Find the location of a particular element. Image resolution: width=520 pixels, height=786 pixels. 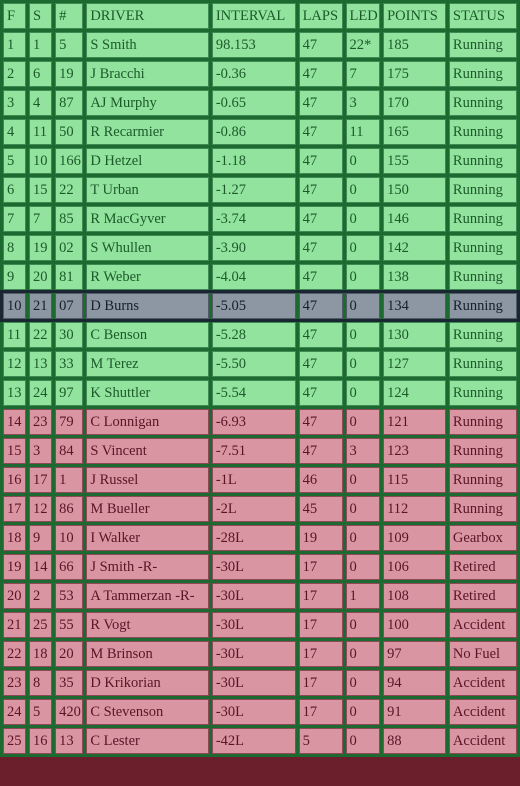

cell-finish: 1 is located at coordinates (15, 45).